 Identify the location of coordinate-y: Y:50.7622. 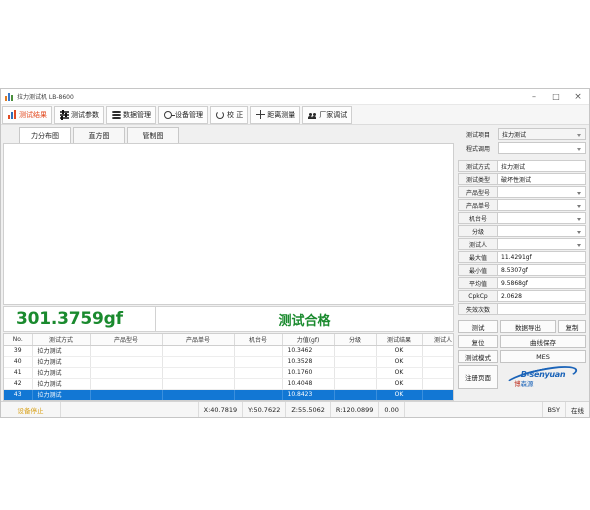
(265, 409).